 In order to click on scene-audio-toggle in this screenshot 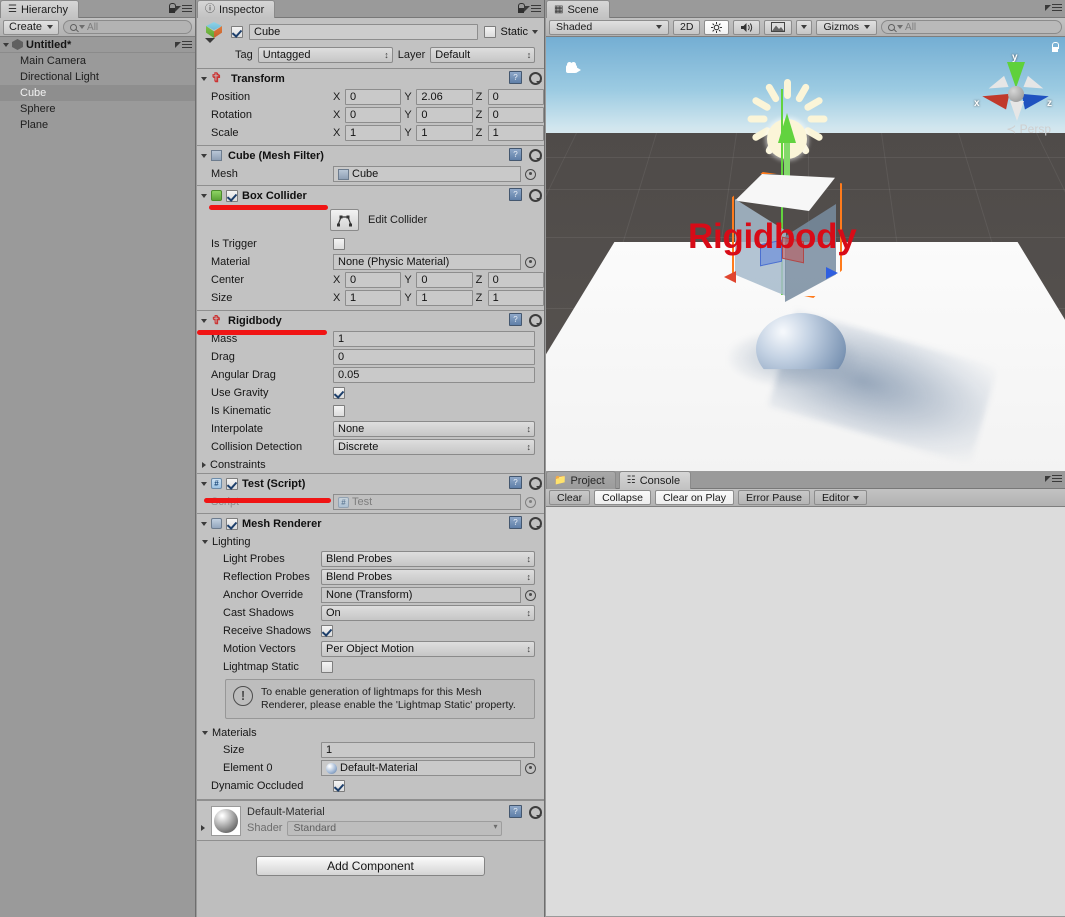, I will do `click(747, 27)`.